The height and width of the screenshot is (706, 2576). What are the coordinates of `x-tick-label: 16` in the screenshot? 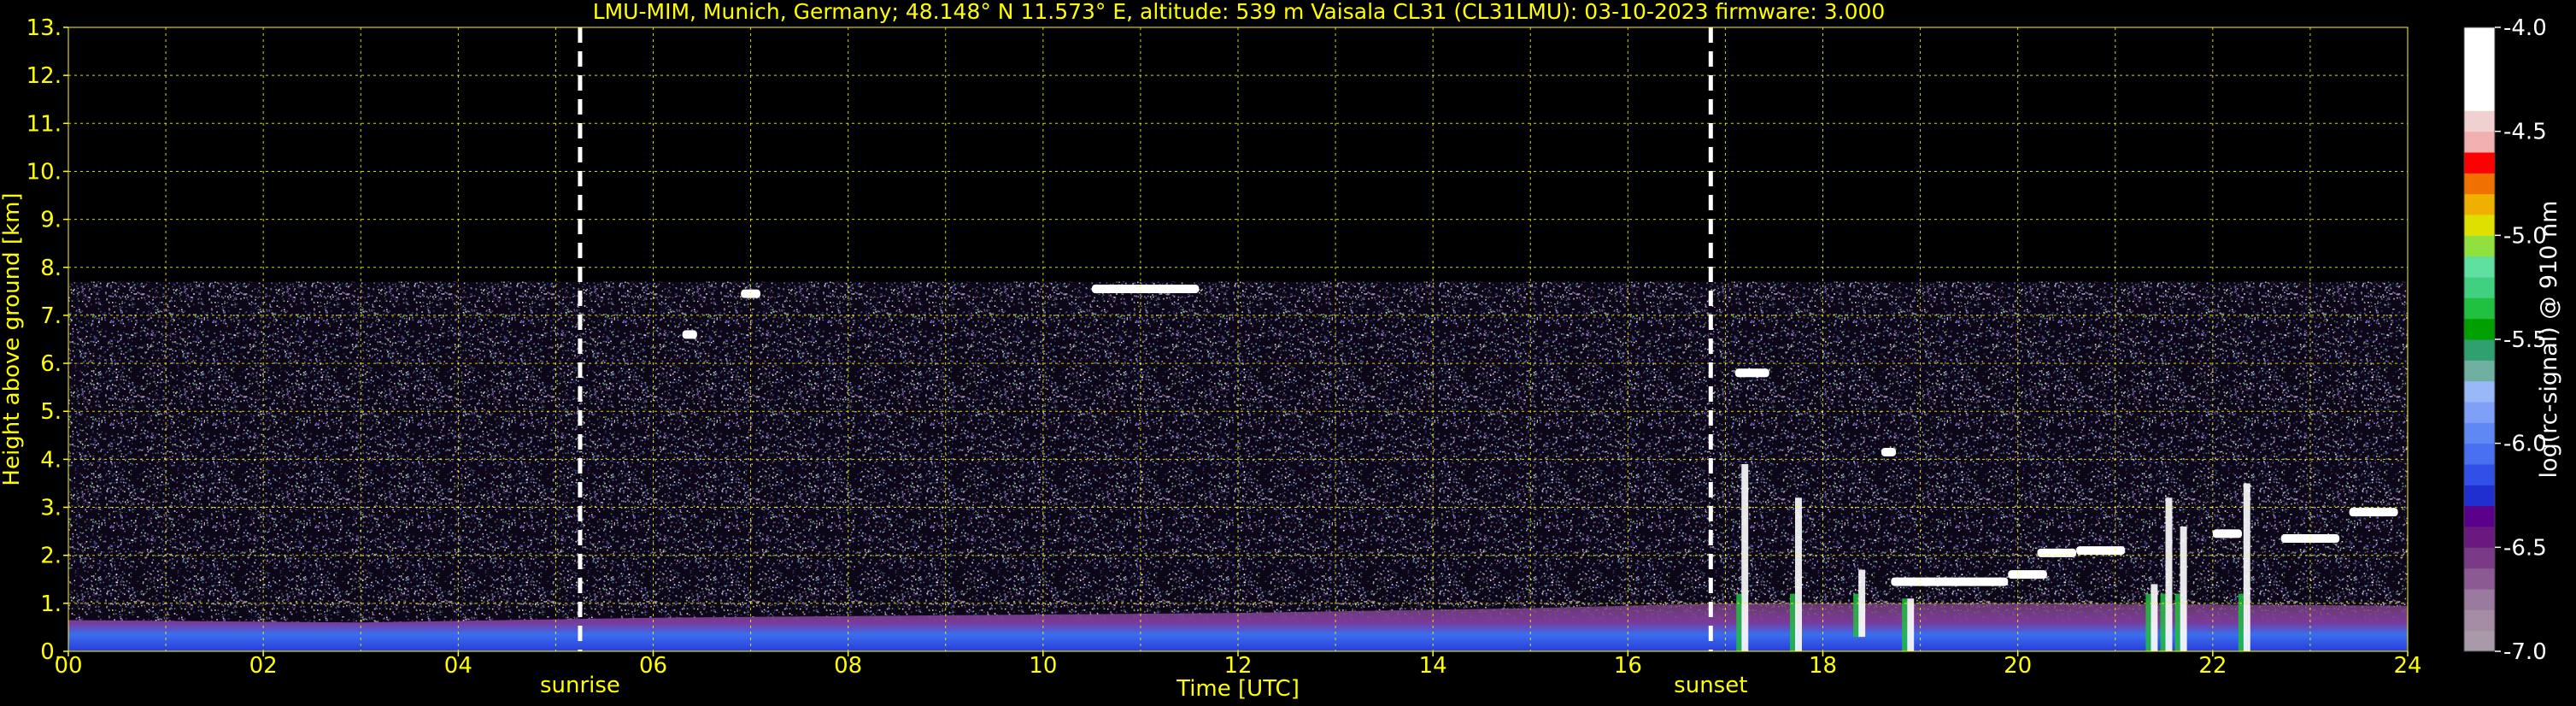 It's located at (1628, 666).